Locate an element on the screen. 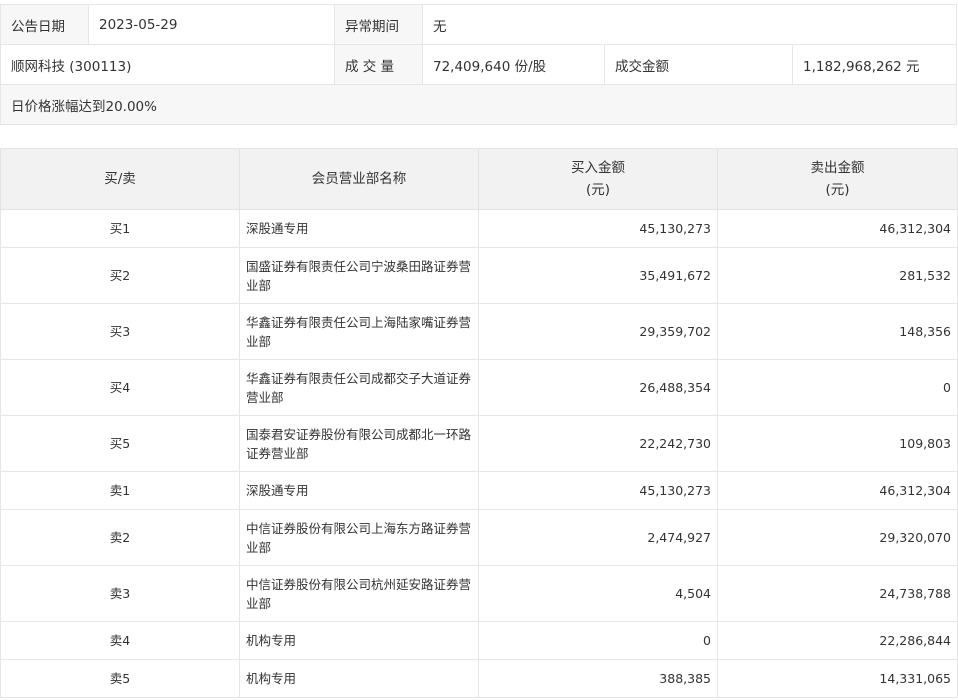 This screenshot has width=958, height=700. header-side: 买/卖 is located at coordinates (120, 179).